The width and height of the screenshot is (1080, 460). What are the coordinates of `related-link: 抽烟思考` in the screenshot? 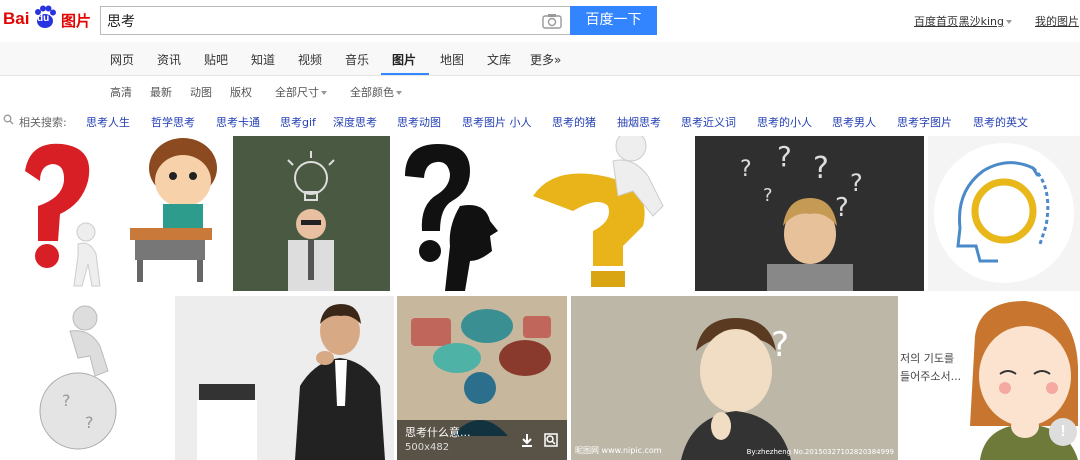 It's located at (639, 122).